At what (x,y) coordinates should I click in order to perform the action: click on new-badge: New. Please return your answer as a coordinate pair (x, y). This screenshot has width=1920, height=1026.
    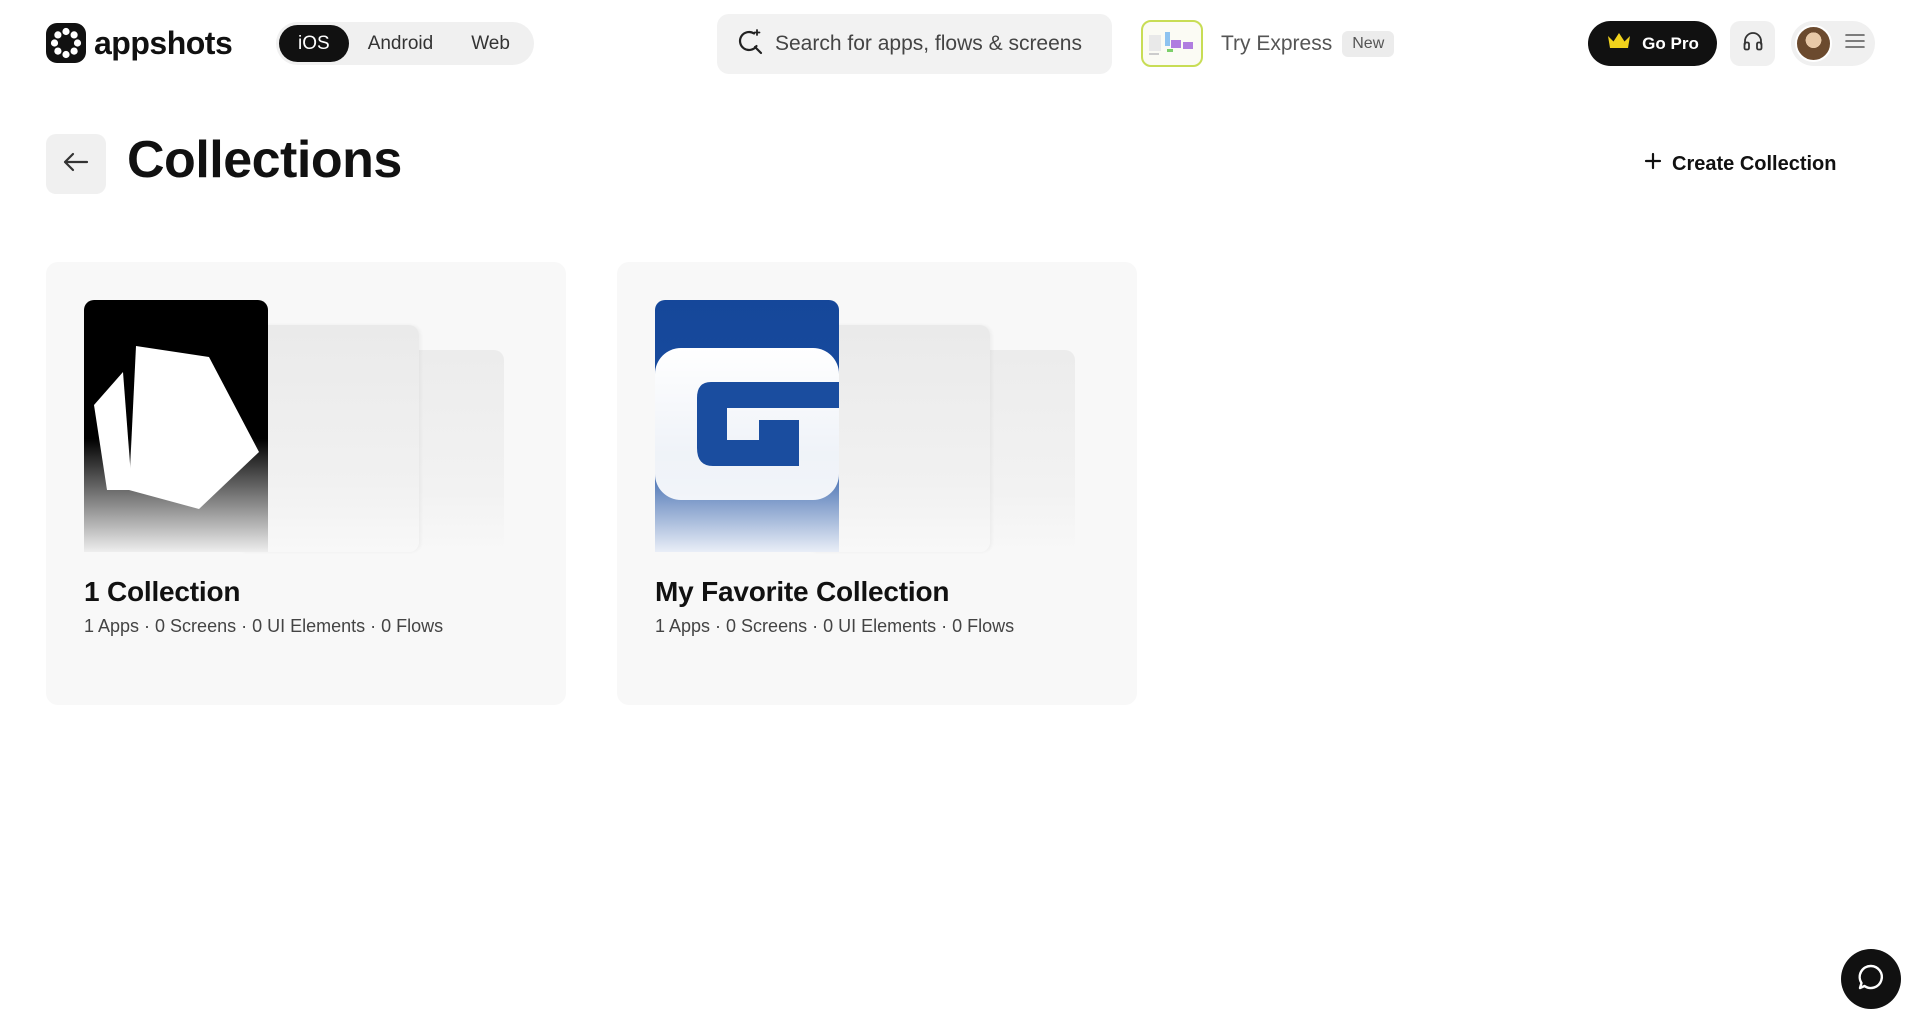
    Looking at the image, I should click on (1368, 43).